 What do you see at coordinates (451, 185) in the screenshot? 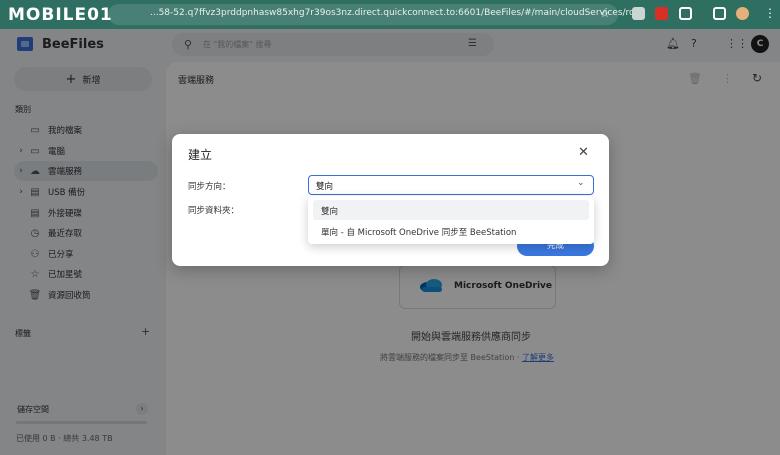
I see `sync-direction-select` at bounding box center [451, 185].